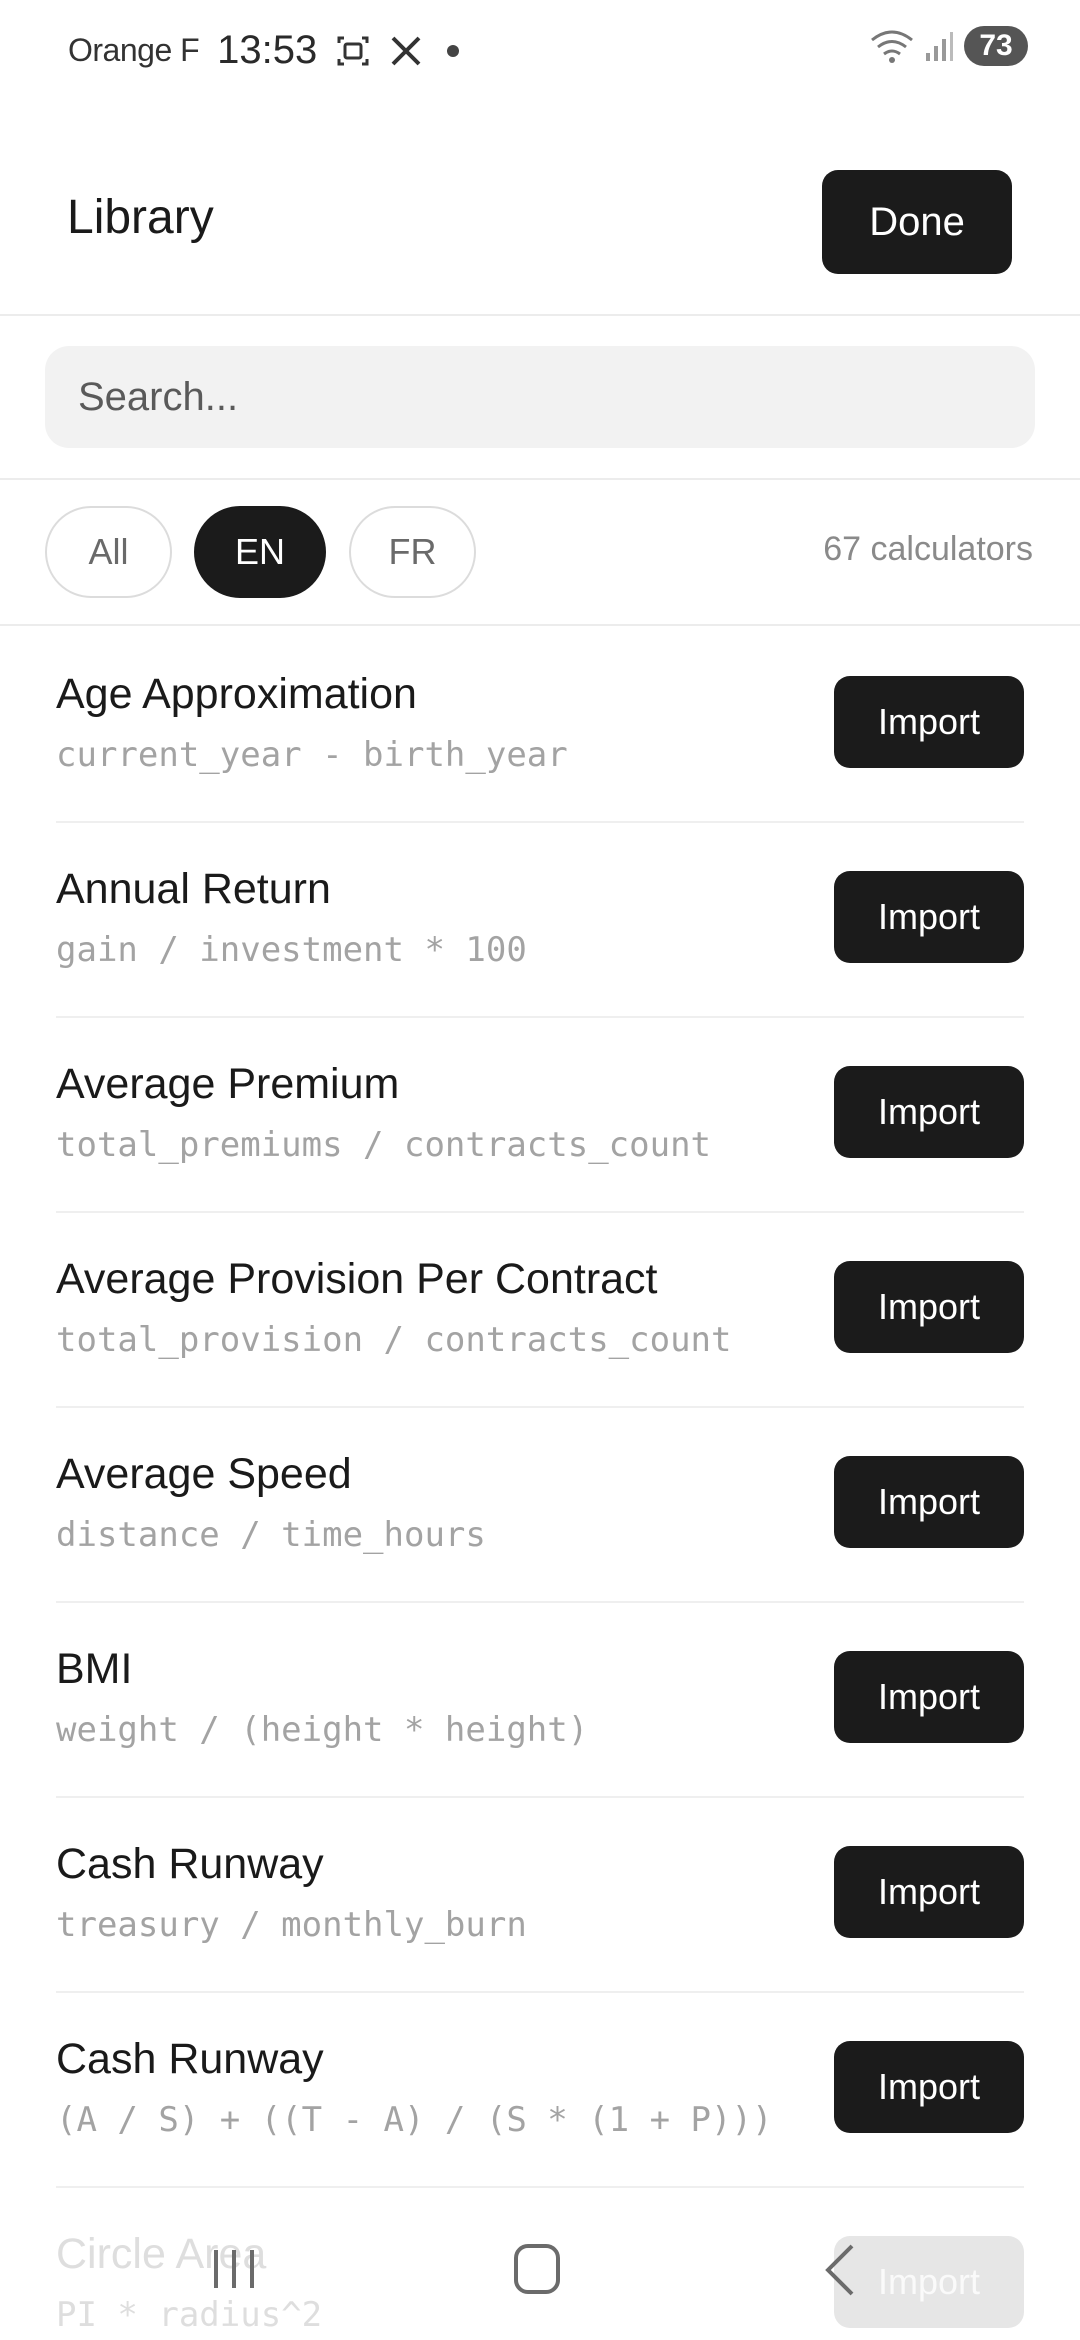  I want to click on calculator-formula: (A / S) + ((T - A) / (S * (1 + P))), so click(414, 2120).